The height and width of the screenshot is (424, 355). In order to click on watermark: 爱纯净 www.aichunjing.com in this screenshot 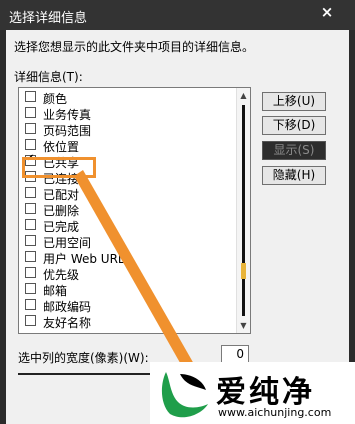, I will do `click(252, 393)`.